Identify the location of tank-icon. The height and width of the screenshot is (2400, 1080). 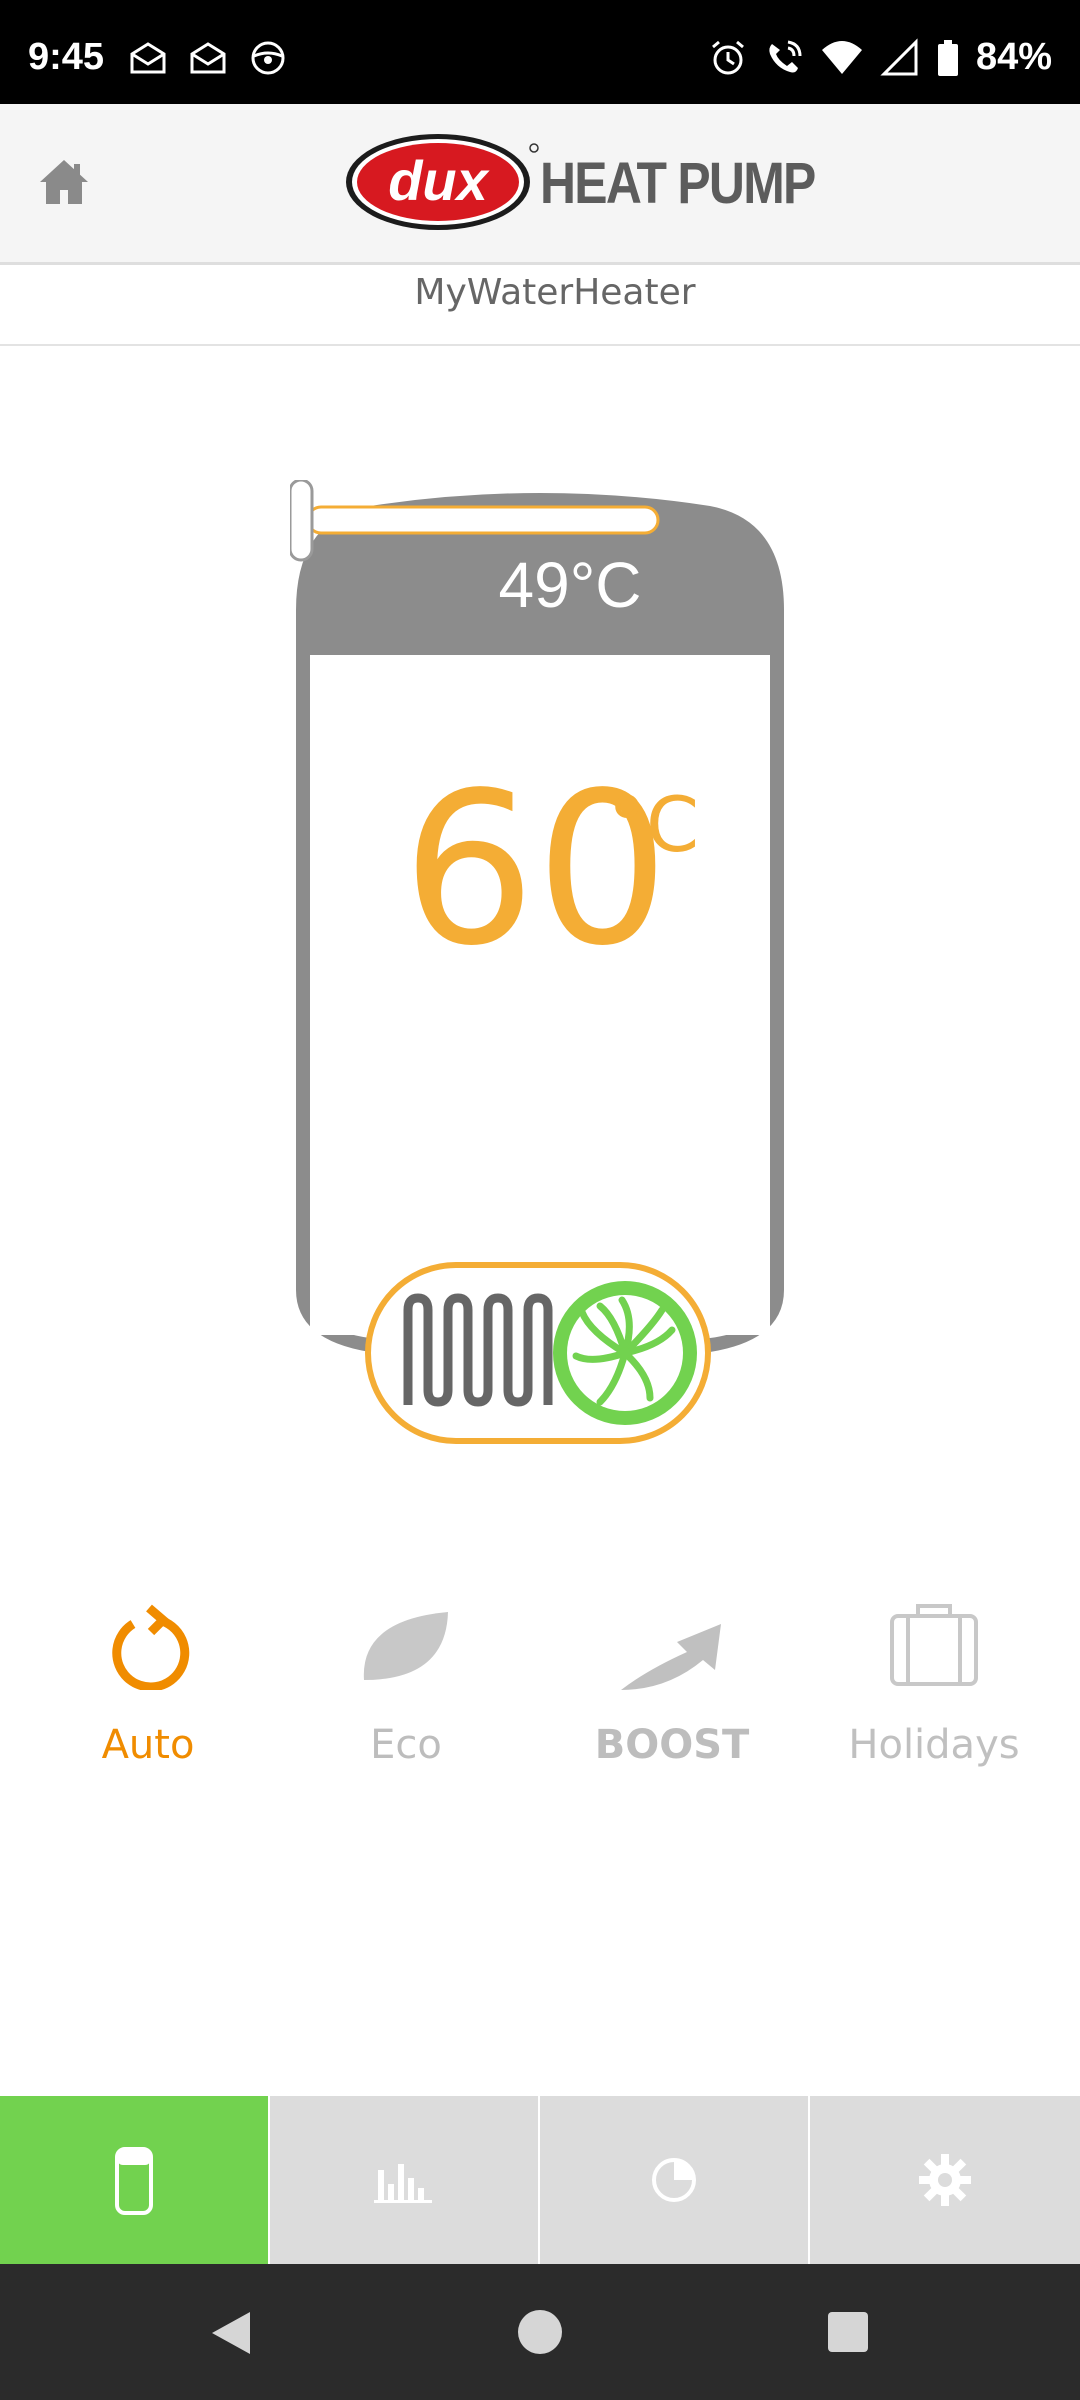
(134, 2181).